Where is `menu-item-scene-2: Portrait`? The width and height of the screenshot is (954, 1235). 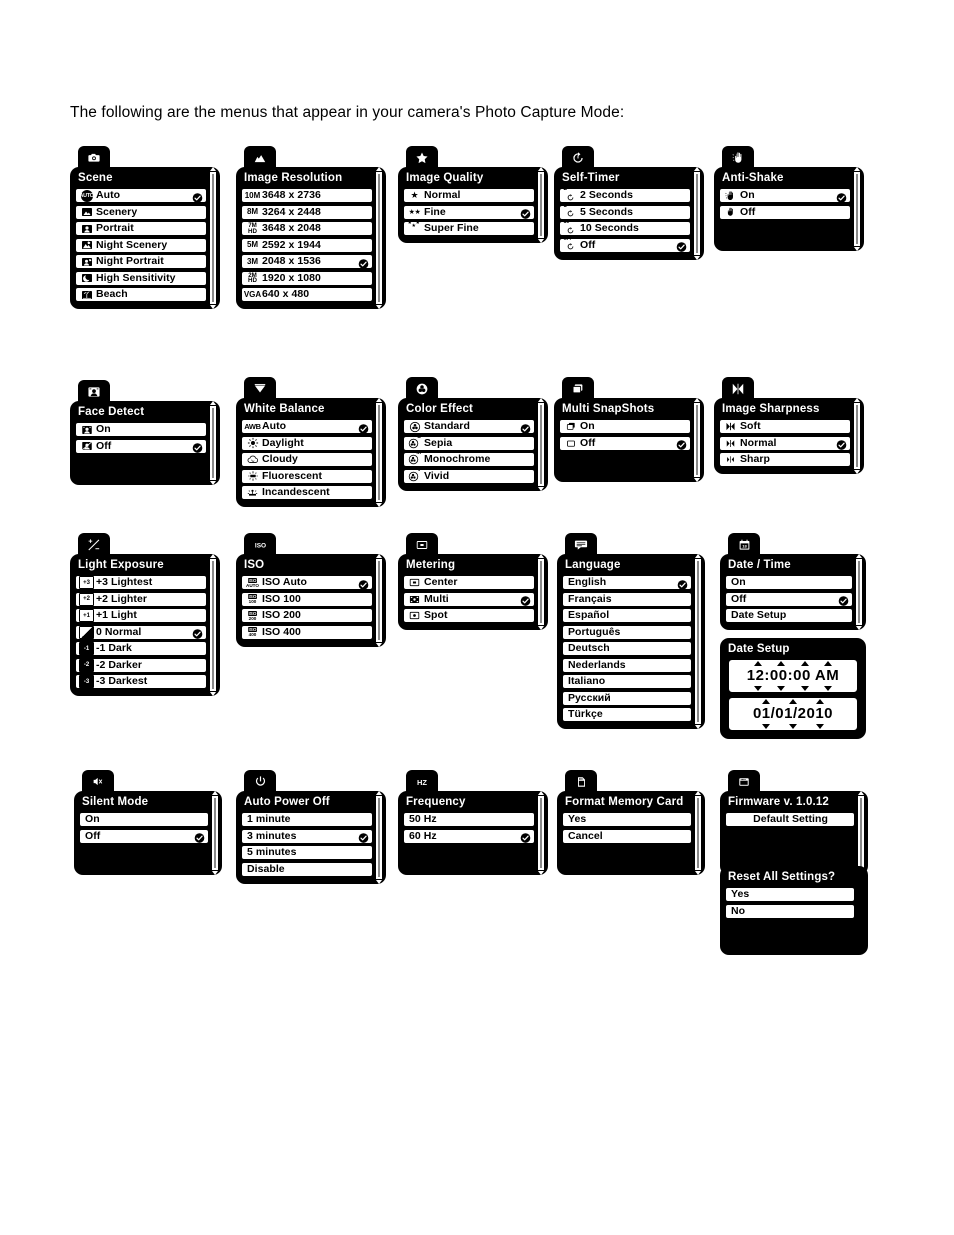 menu-item-scene-2: Portrait is located at coordinates (141, 228).